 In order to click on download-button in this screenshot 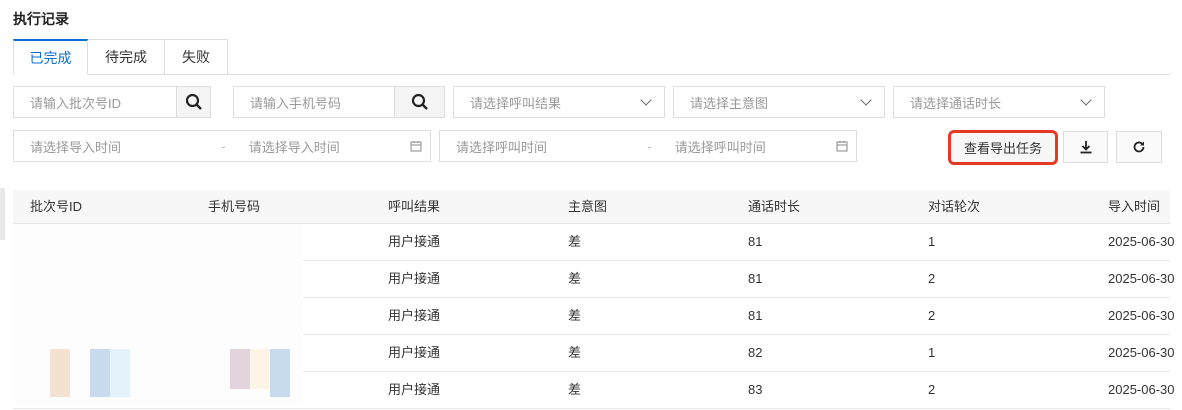, I will do `click(1085, 147)`.